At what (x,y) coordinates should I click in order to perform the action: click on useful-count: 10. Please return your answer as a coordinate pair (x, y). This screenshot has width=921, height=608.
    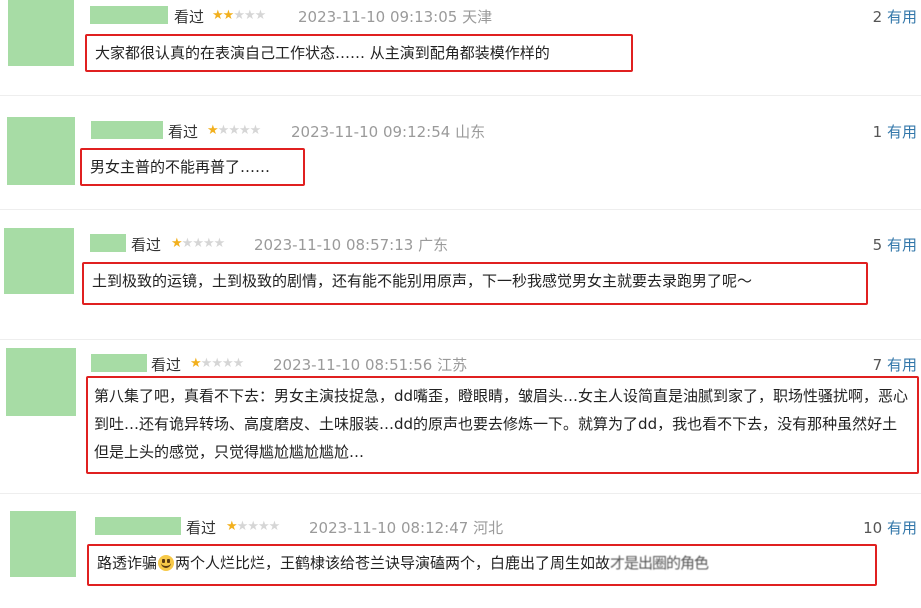
    Looking at the image, I should click on (873, 528).